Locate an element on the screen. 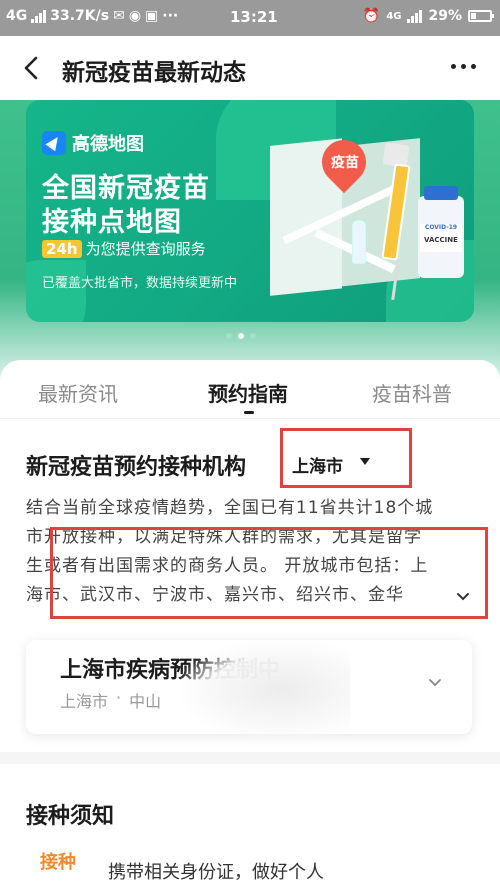  status-bar: 4G 33.7K/s ✉ ◉ ▣ ··· 13:21 ⏰ 4G 29% is located at coordinates (250, 18).